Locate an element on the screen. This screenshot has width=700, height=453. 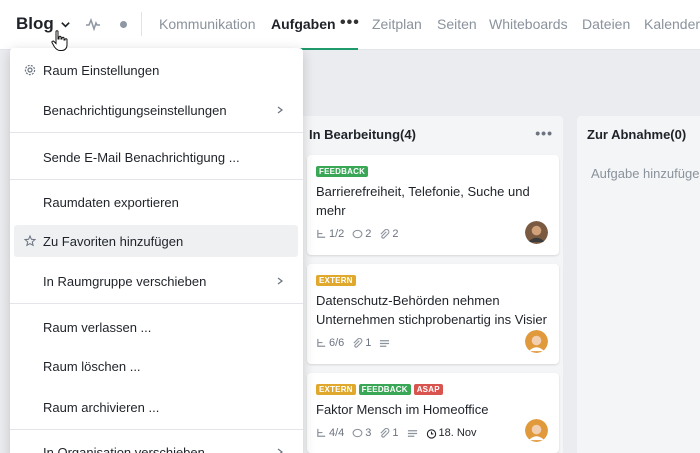
star-icon is located at coordinates (30, 241).